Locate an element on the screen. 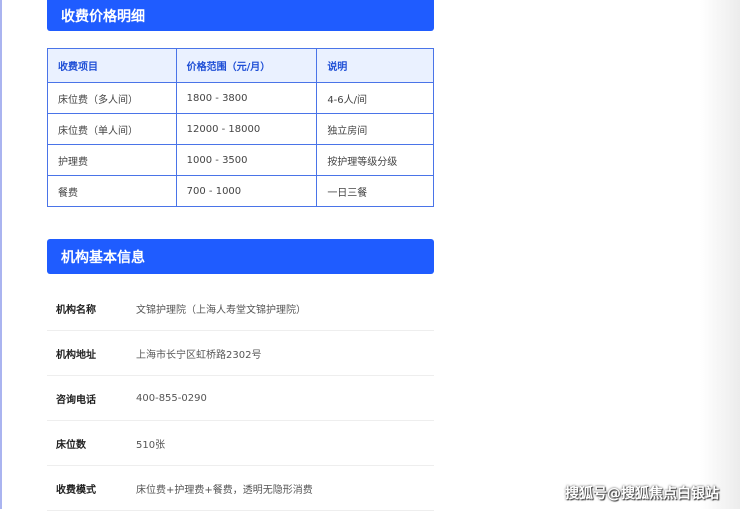  watermark: 搜狐号@搜狐焦点白银站 is located at coordinates (642, 494).